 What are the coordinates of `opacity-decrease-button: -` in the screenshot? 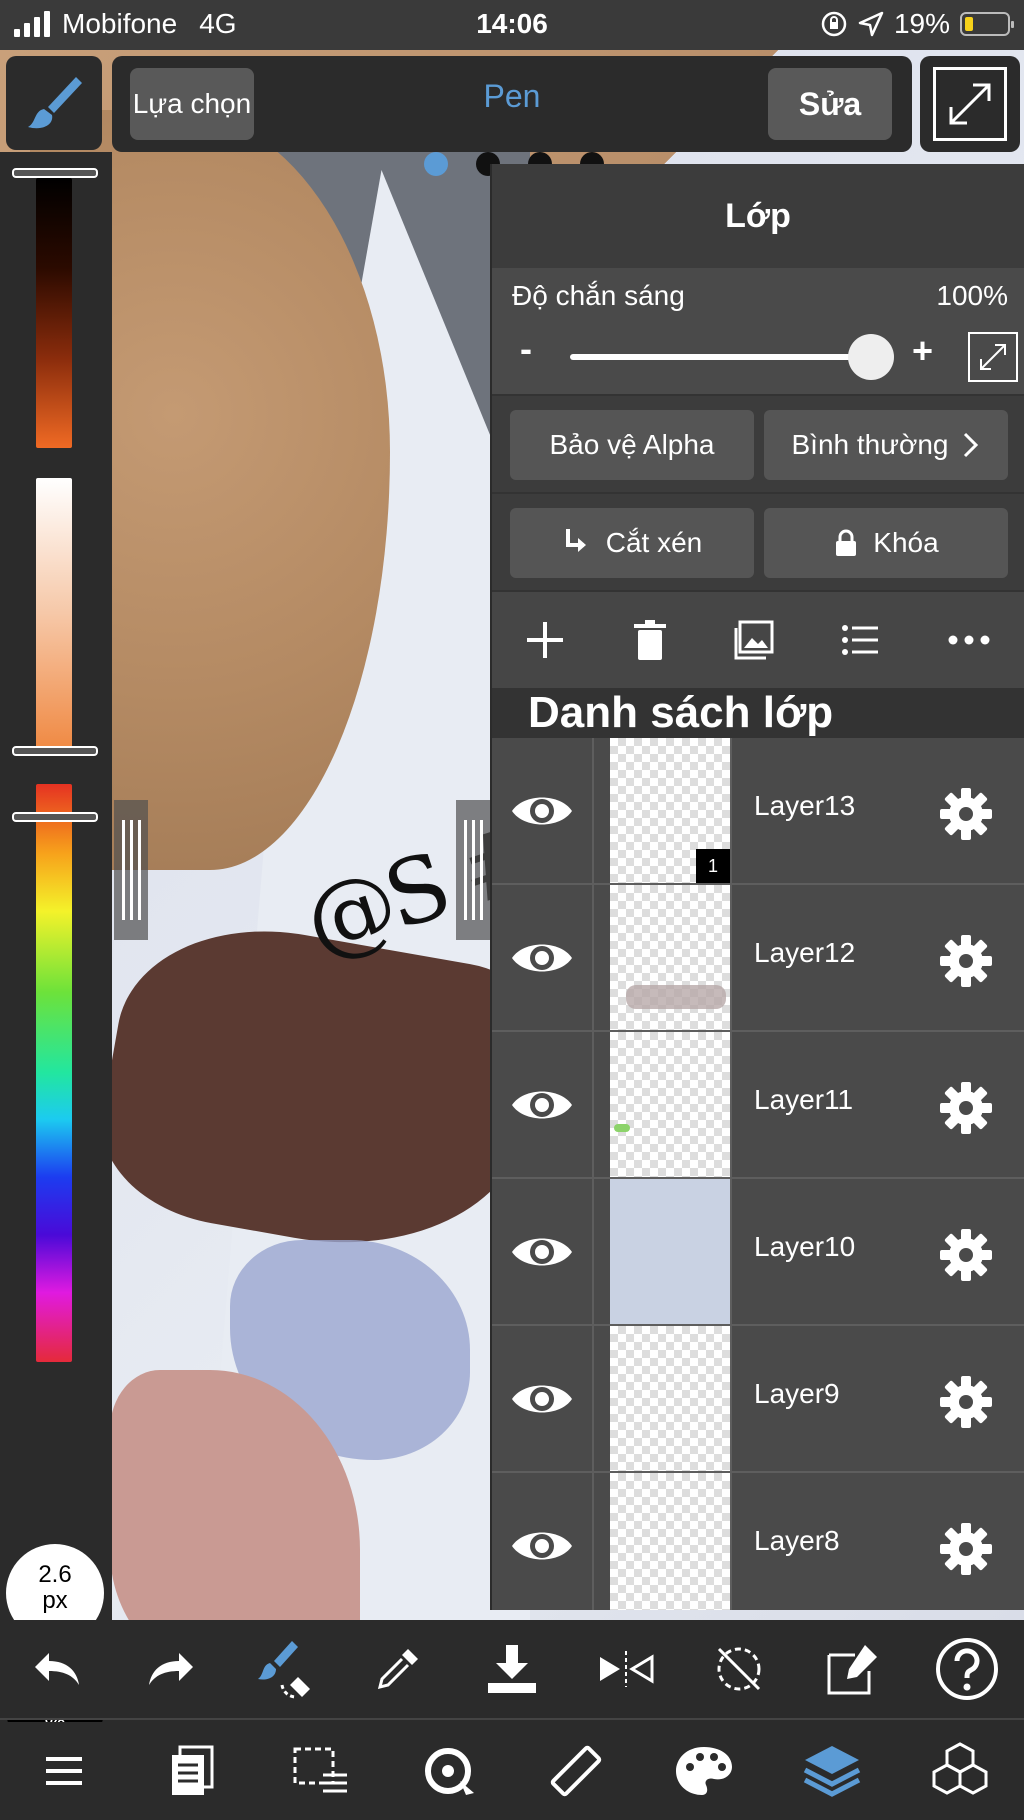 It's located at (526, 349).